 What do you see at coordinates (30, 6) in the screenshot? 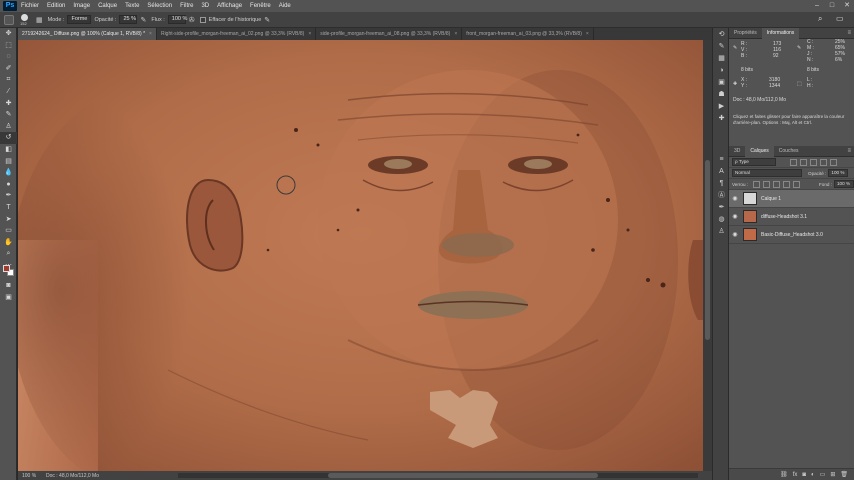
I see `menu-fichier: Fichier` at bounding box center [30, 6].